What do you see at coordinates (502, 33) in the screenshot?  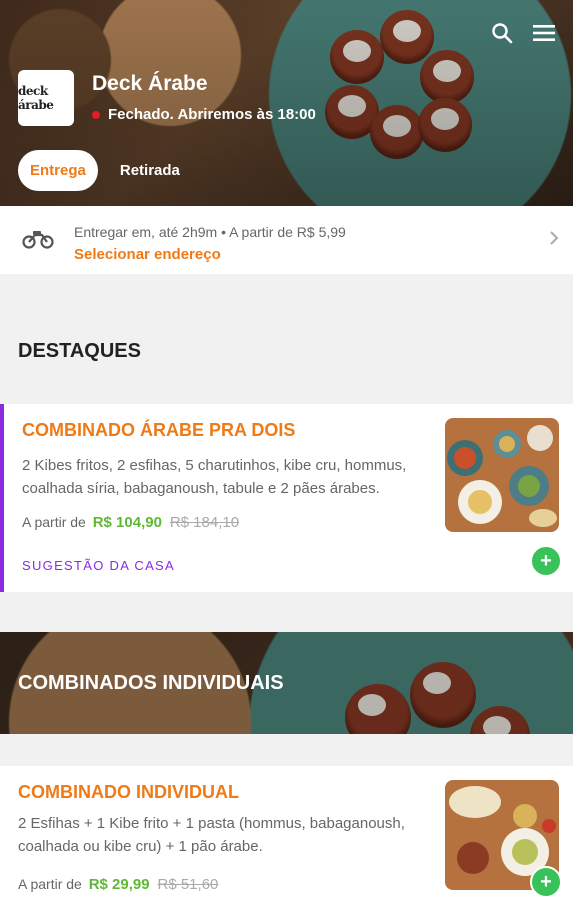 I see `search-icon` at bounding box center [502, 33].